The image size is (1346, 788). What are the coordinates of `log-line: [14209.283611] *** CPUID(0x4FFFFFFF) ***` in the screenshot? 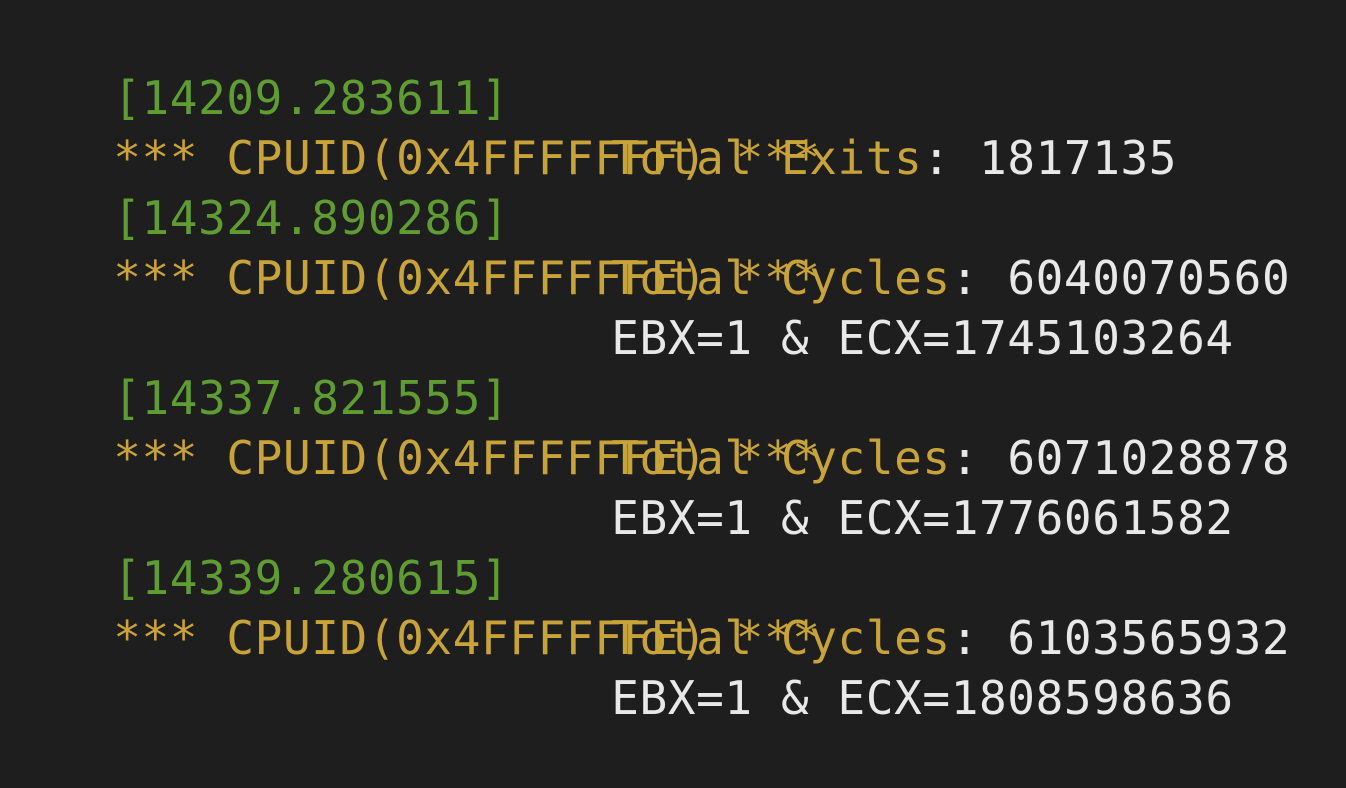 It's located at (410, 96).